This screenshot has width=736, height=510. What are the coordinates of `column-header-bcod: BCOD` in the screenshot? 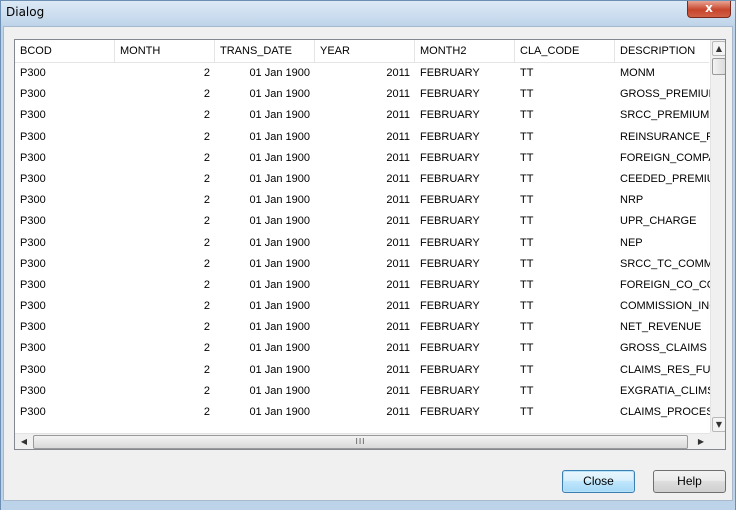 It's located at (65, 51).